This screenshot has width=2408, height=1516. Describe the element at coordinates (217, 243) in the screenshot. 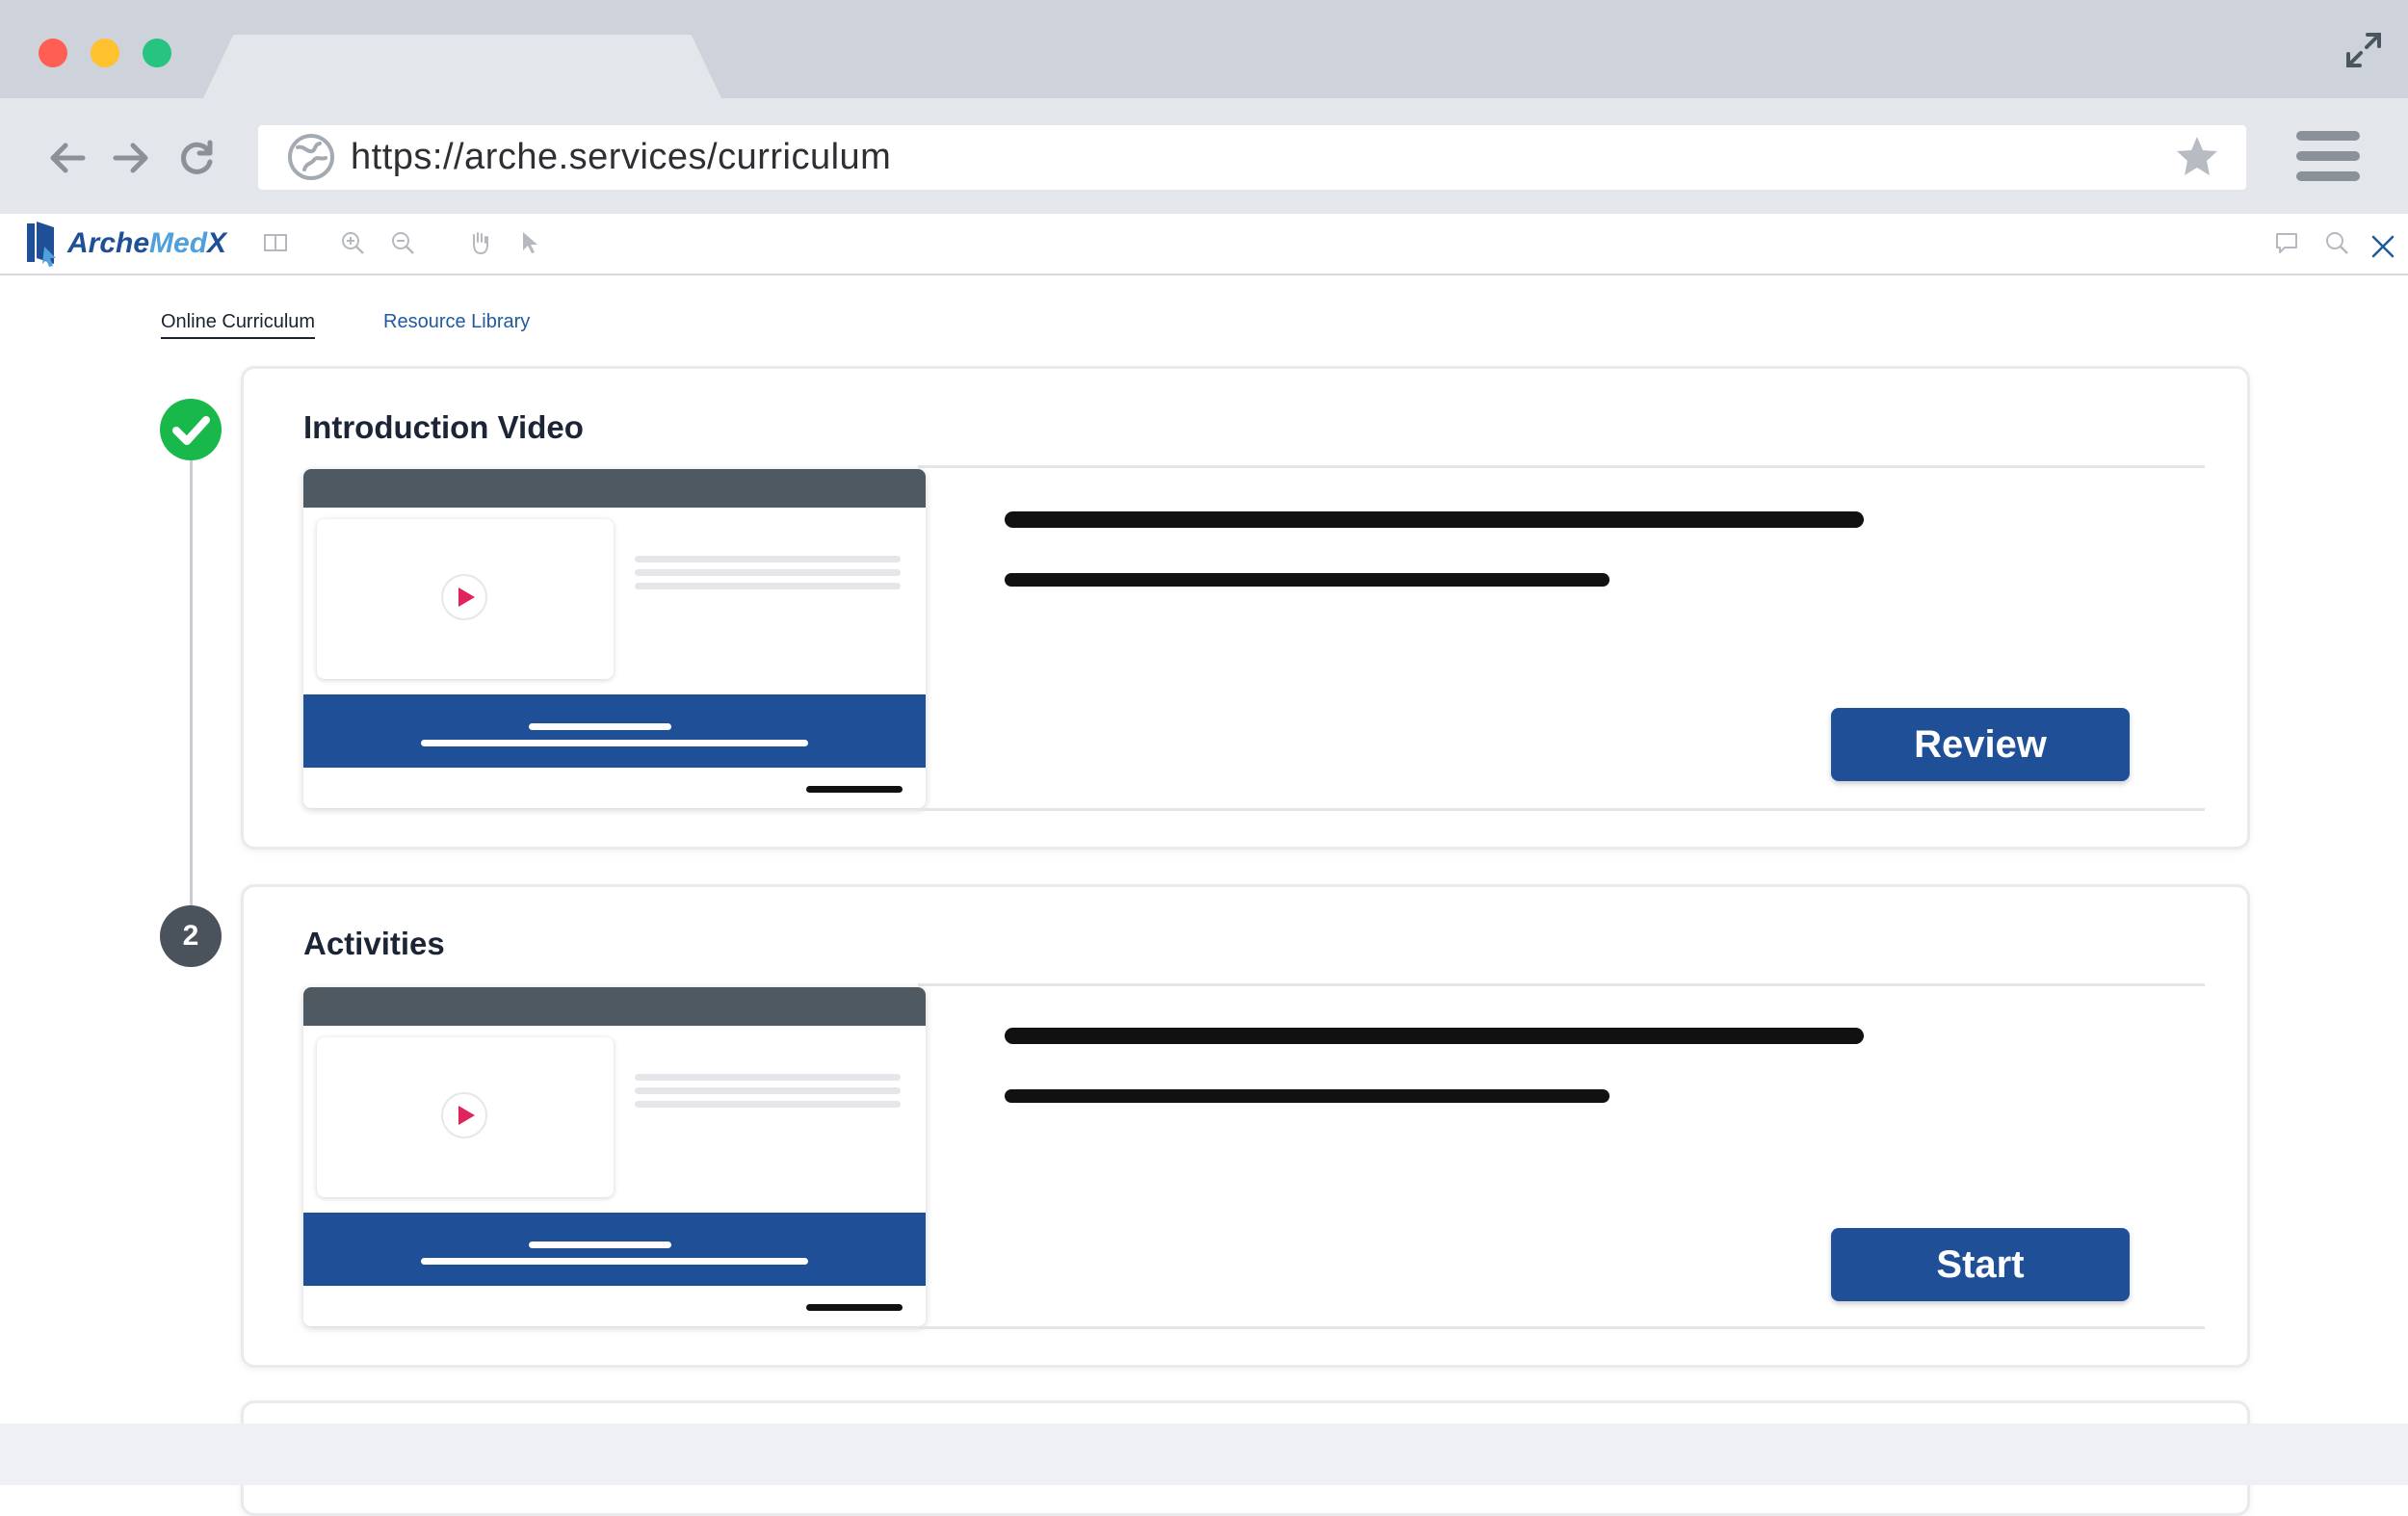

I see `logo-suffix: X` at that location.